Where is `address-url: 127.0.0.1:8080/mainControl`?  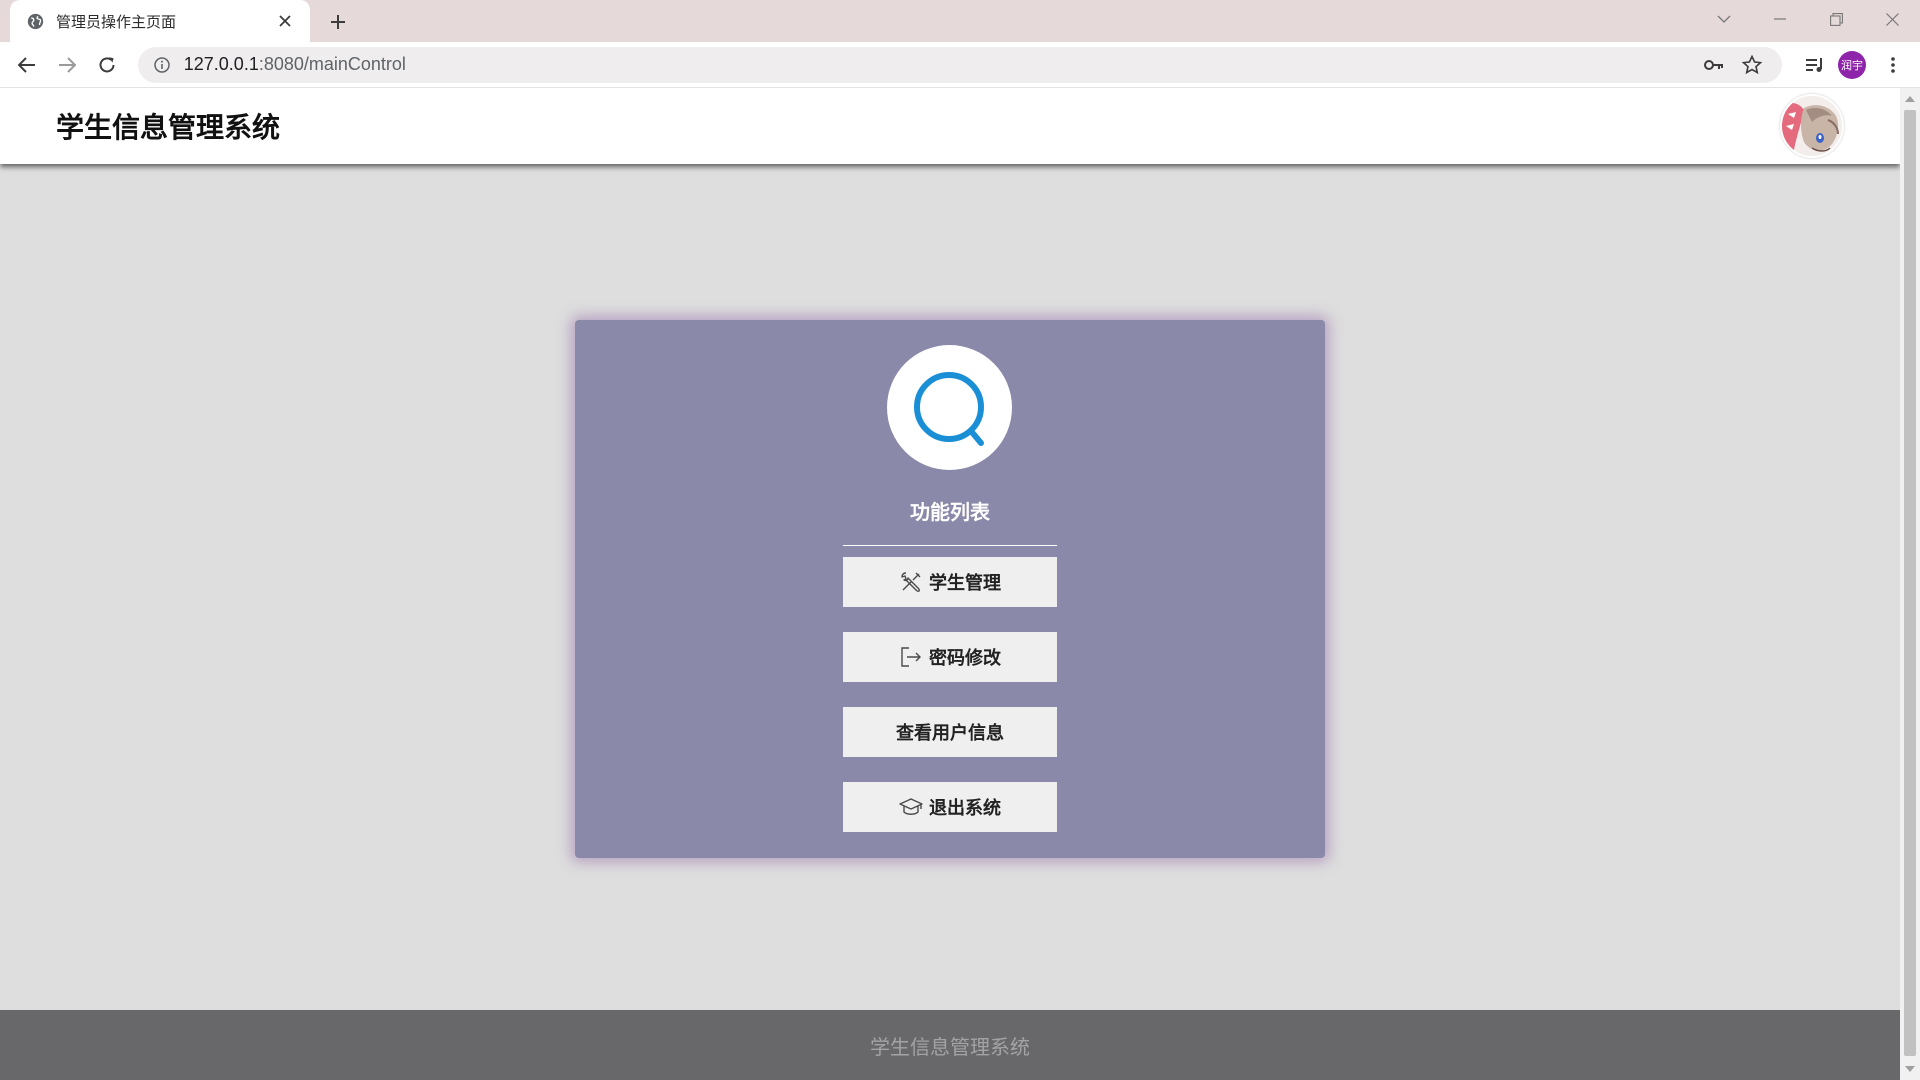 address-url: 127.0.0.1:8080/mainControl is located at coordinates (294, 64).